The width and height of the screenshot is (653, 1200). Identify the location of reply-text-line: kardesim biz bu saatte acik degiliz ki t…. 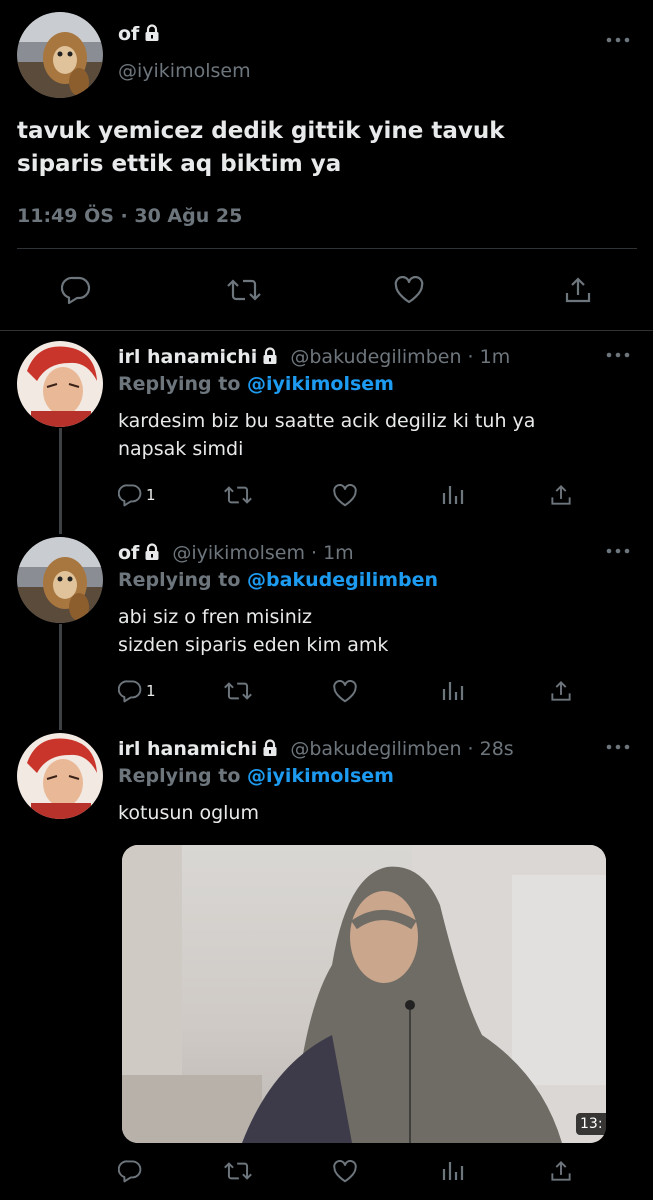
(327, 421).